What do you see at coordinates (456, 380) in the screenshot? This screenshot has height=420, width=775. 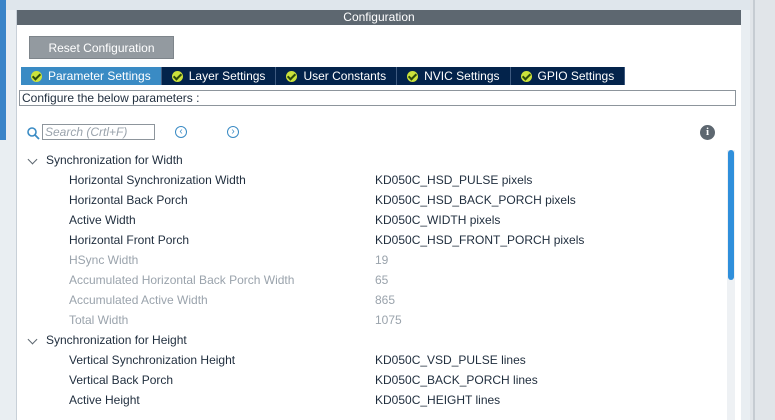 I see `param-value: KD050C_BACK_PORCH lines` at bounding box center [456, 380].